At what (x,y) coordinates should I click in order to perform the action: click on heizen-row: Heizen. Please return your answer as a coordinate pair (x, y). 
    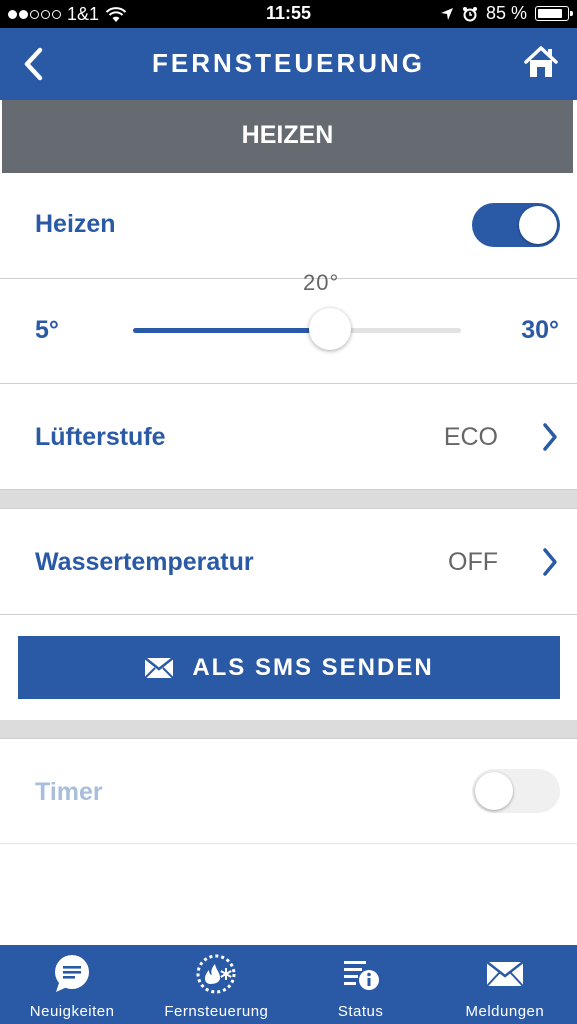
    Looking at the image, I should click on (288, 225).